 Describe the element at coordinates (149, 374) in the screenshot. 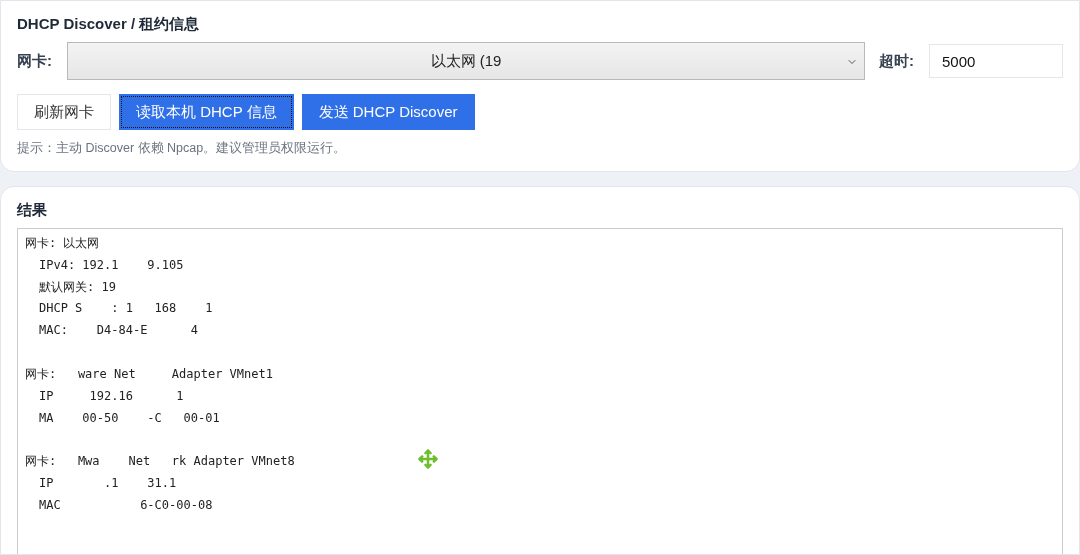

I see `adapter-header: 网卡: ware Net Adapter VMnet1` at that location.